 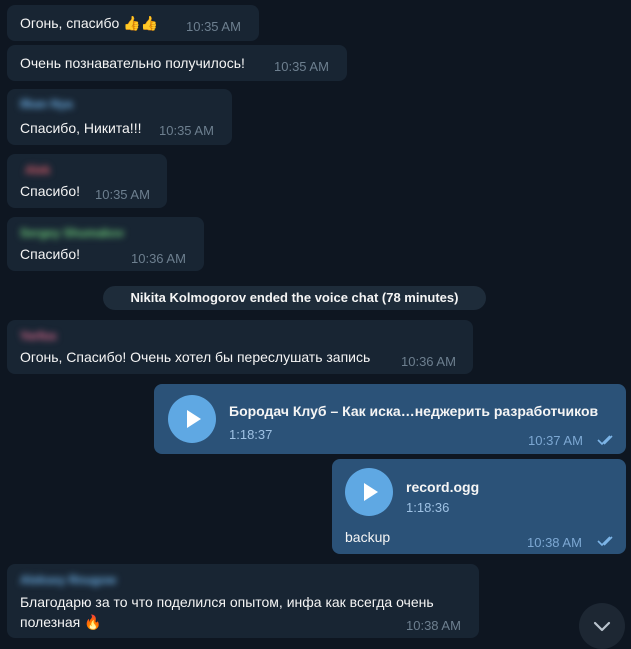 I want to click on sender-name: Sergey Shumakov, so click(x=72, y=233).